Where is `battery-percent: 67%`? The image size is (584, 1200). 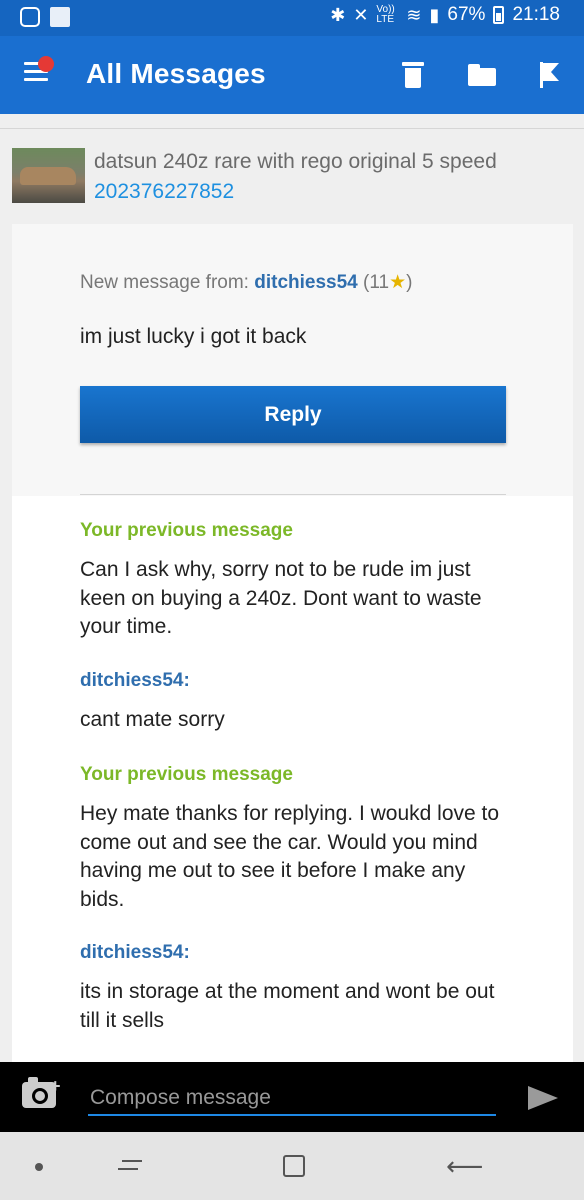
battery-percent: 67% is located at coordinates (466, 14).